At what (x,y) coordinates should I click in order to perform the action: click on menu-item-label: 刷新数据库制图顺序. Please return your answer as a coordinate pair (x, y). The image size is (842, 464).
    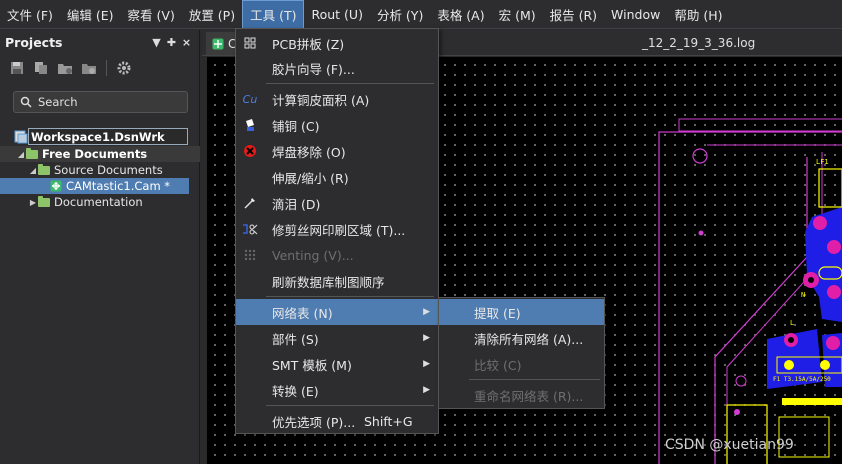
    Looking at the image, I should click on (328, 282).